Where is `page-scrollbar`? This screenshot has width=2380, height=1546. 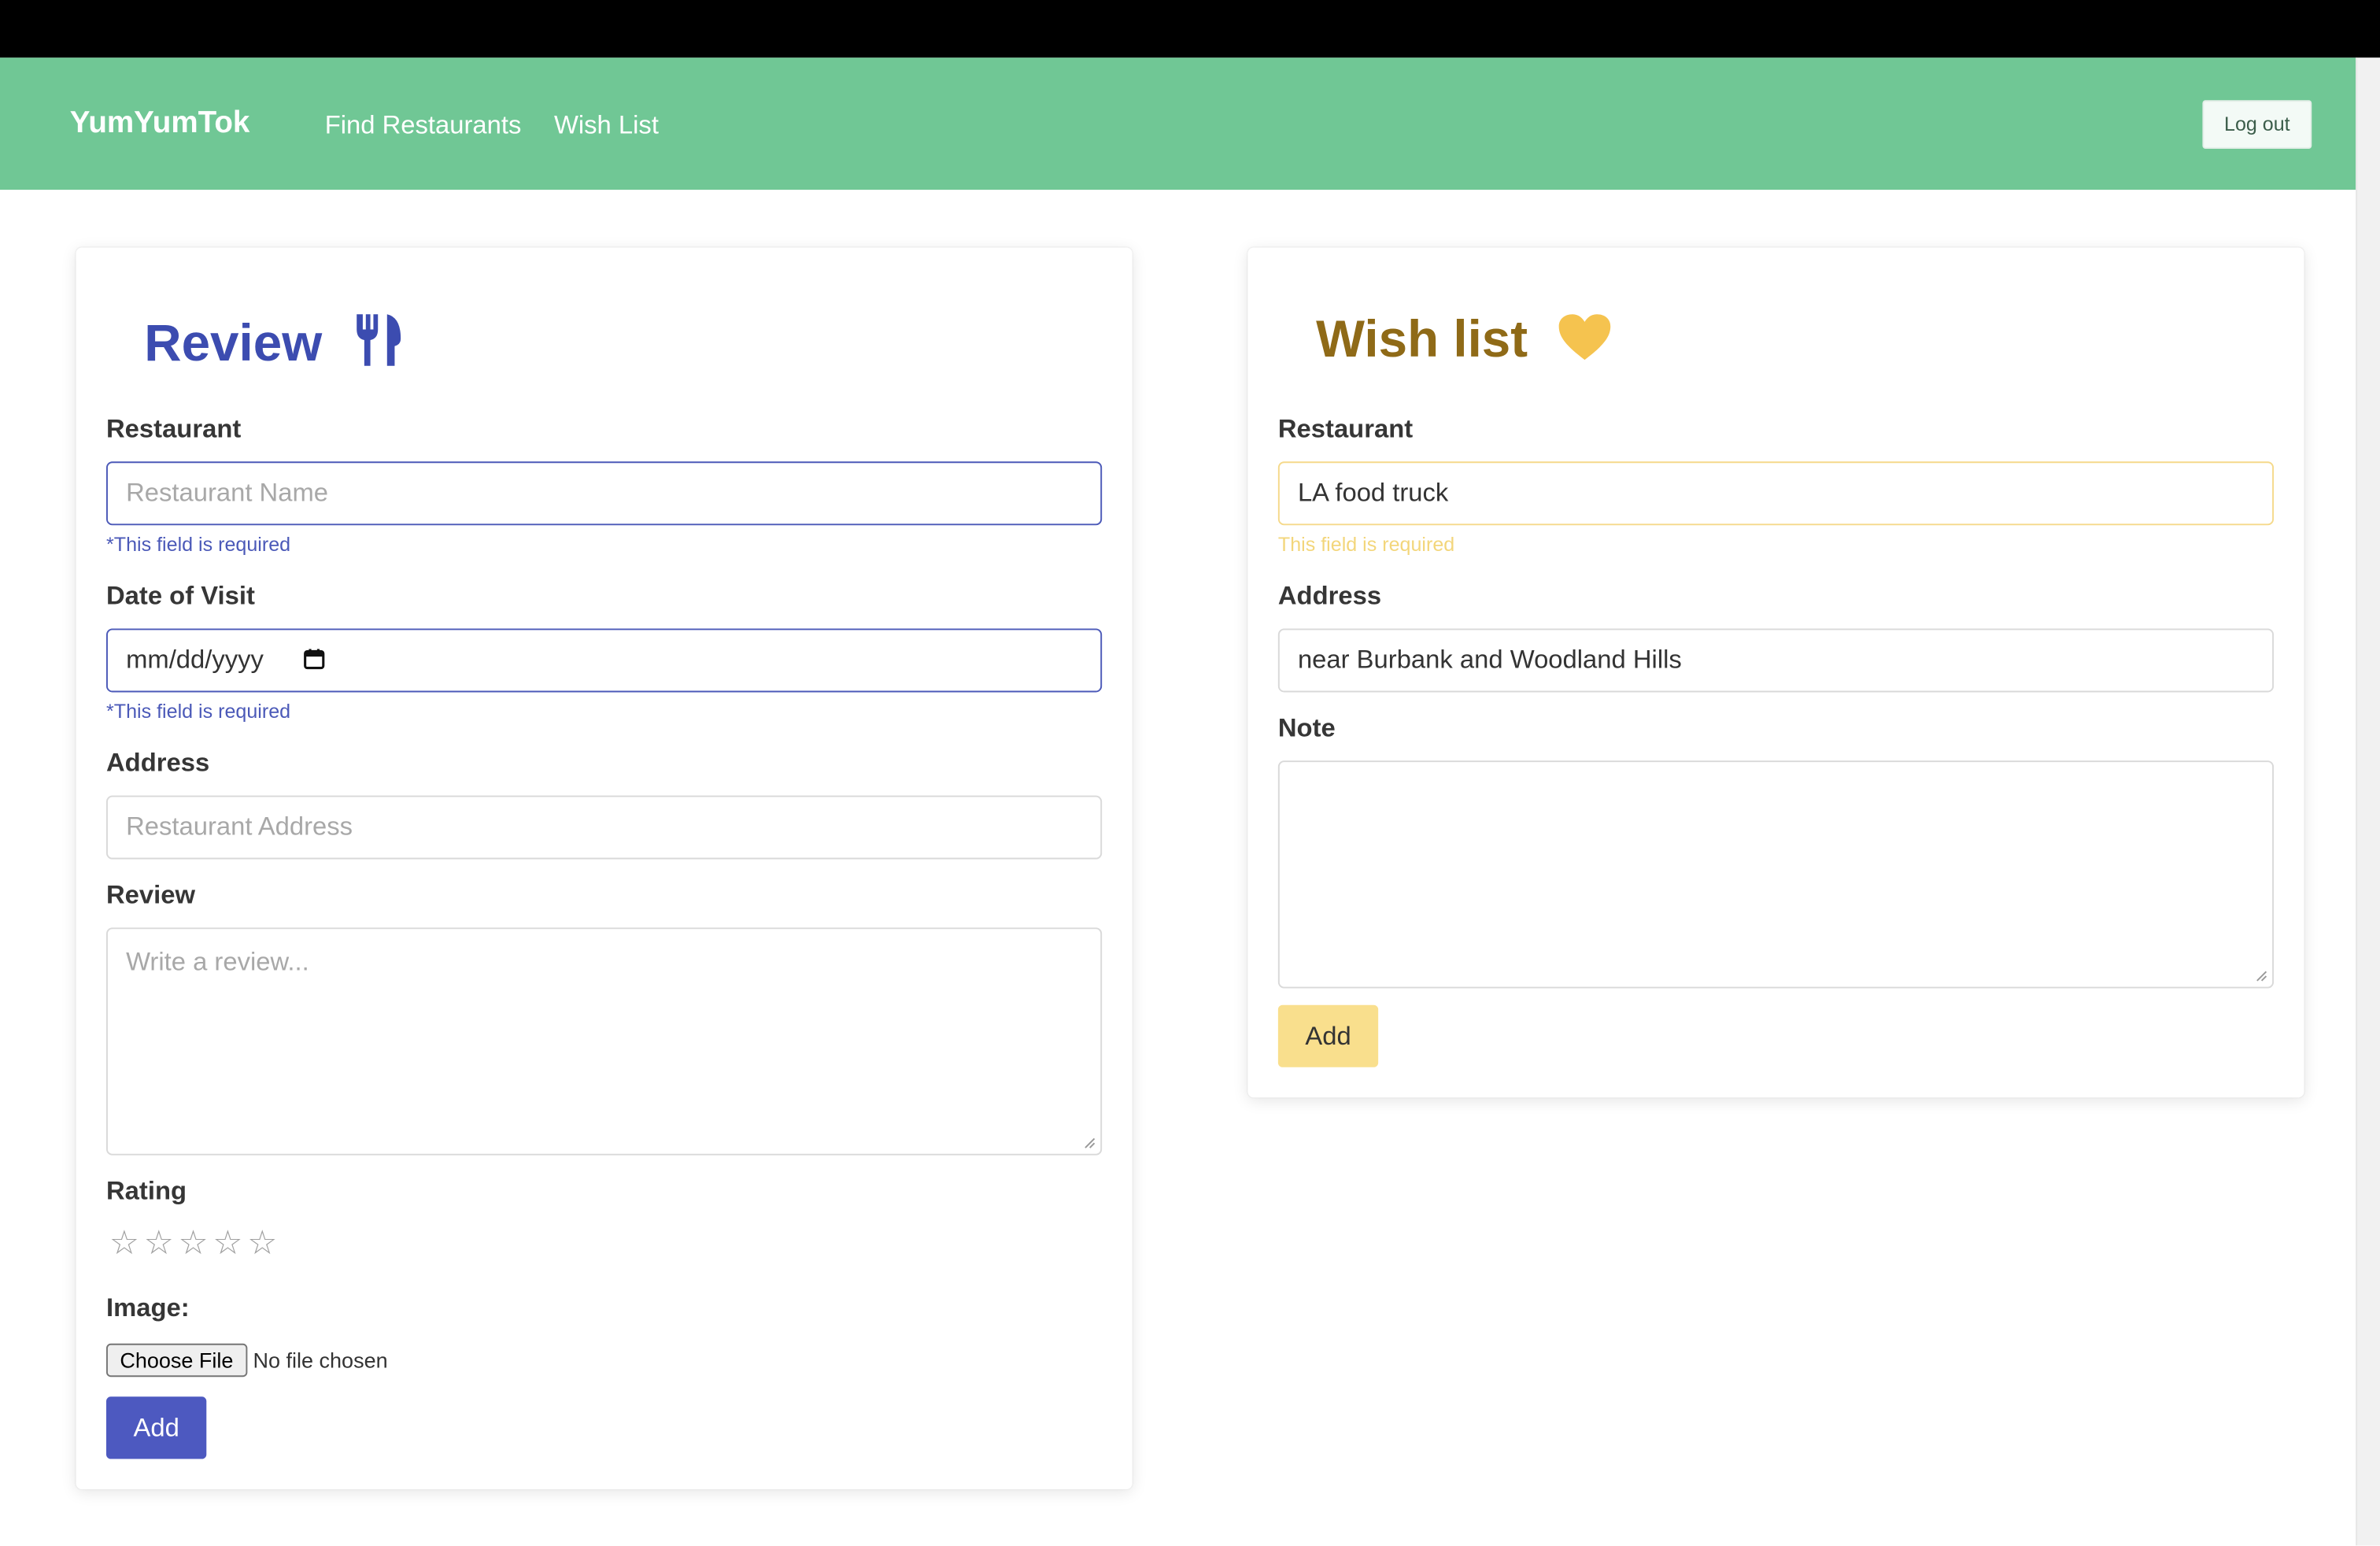 page-scrollbar is located at coordinates (2368, 801).